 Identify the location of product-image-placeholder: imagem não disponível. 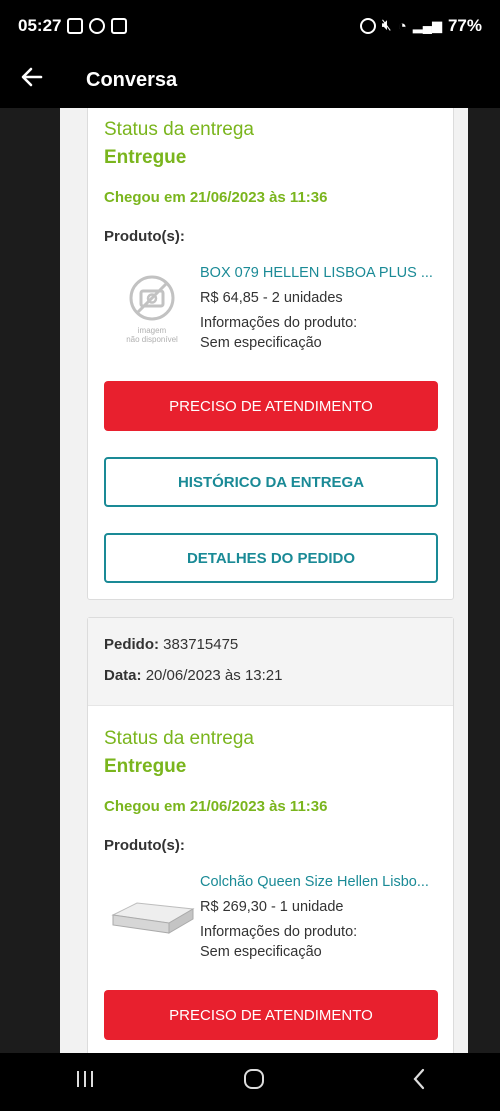
(152, 309).